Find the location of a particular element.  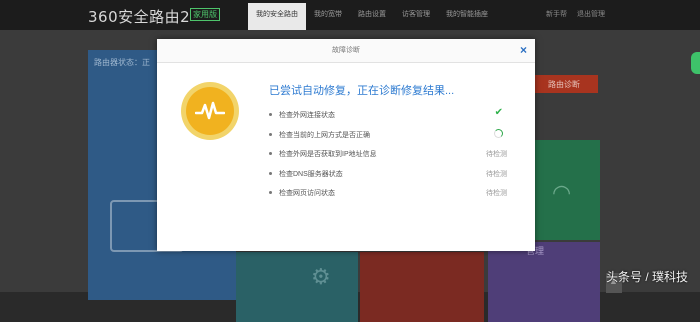

router-status-label: 路由器状态：正 is located at coordinates (122, 62).